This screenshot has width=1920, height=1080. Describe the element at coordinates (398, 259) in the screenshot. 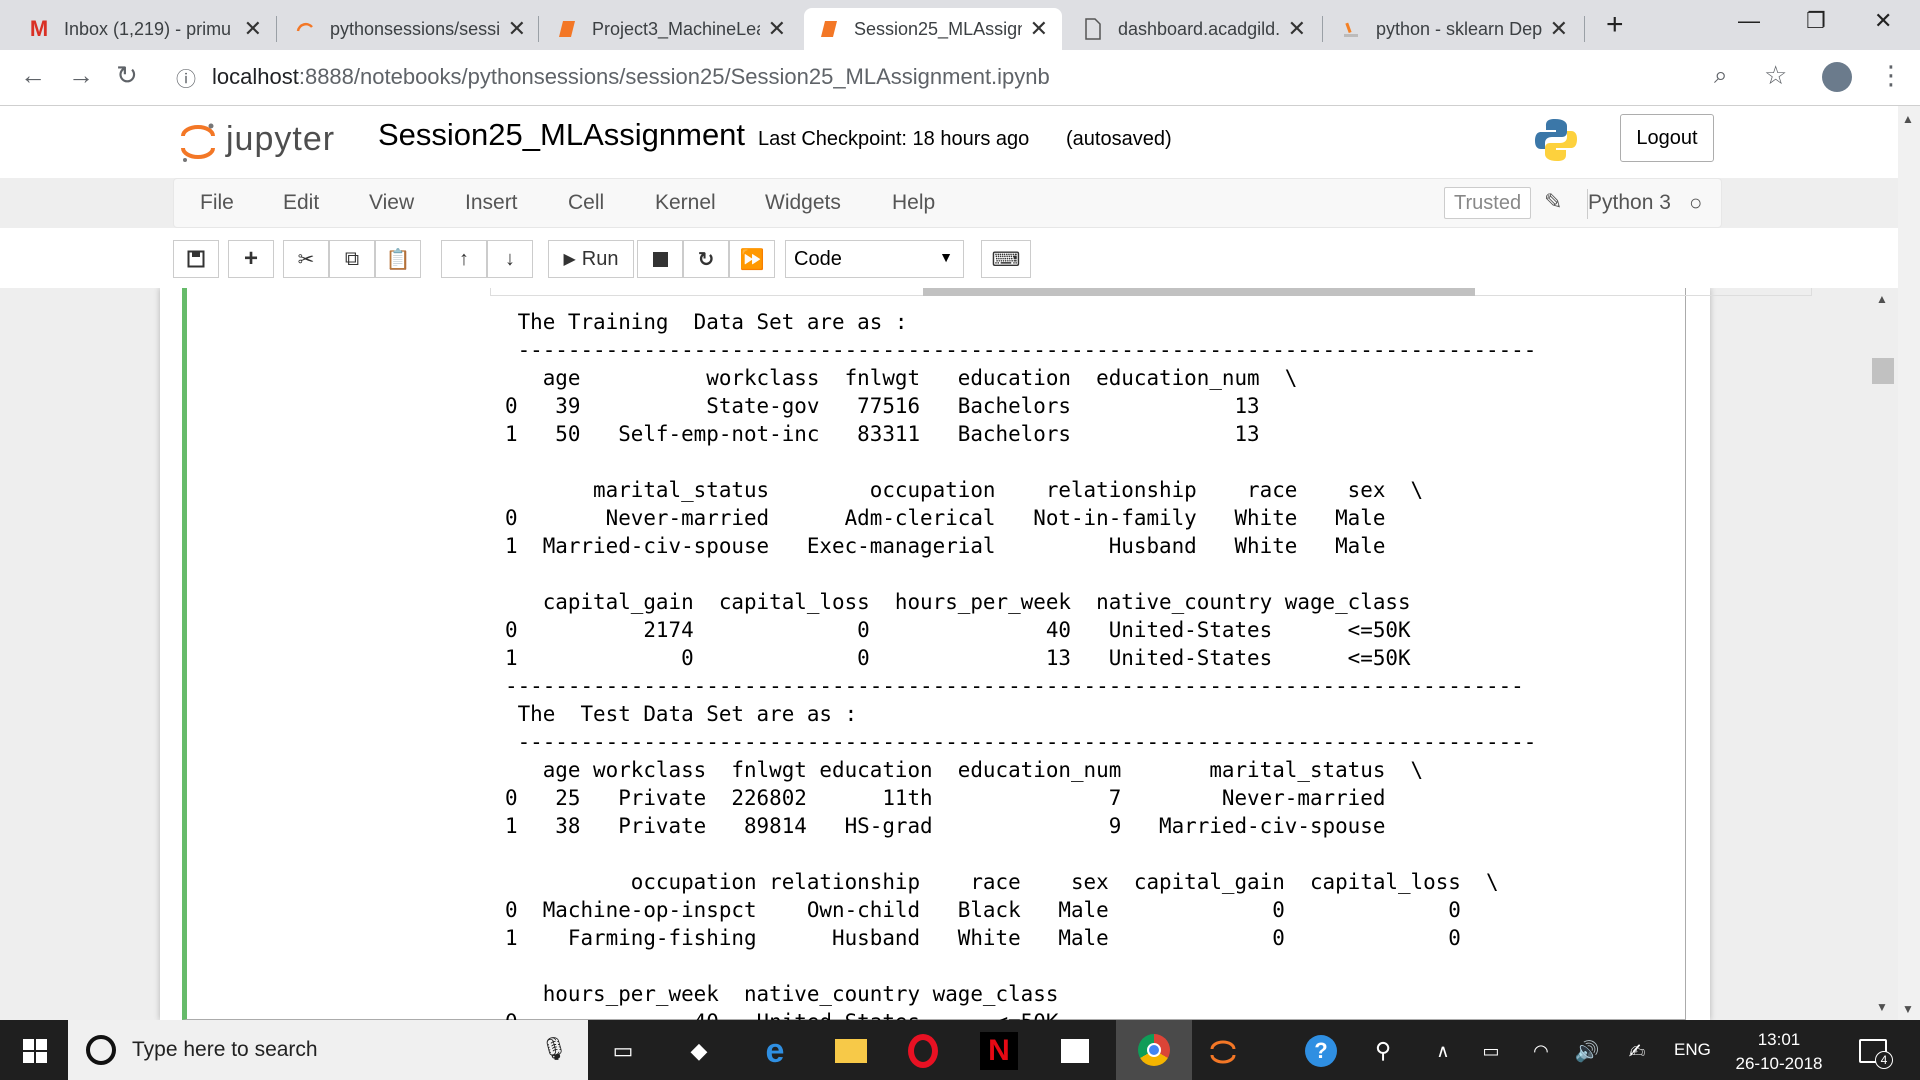

I see `paste-button: 📋` at that location.